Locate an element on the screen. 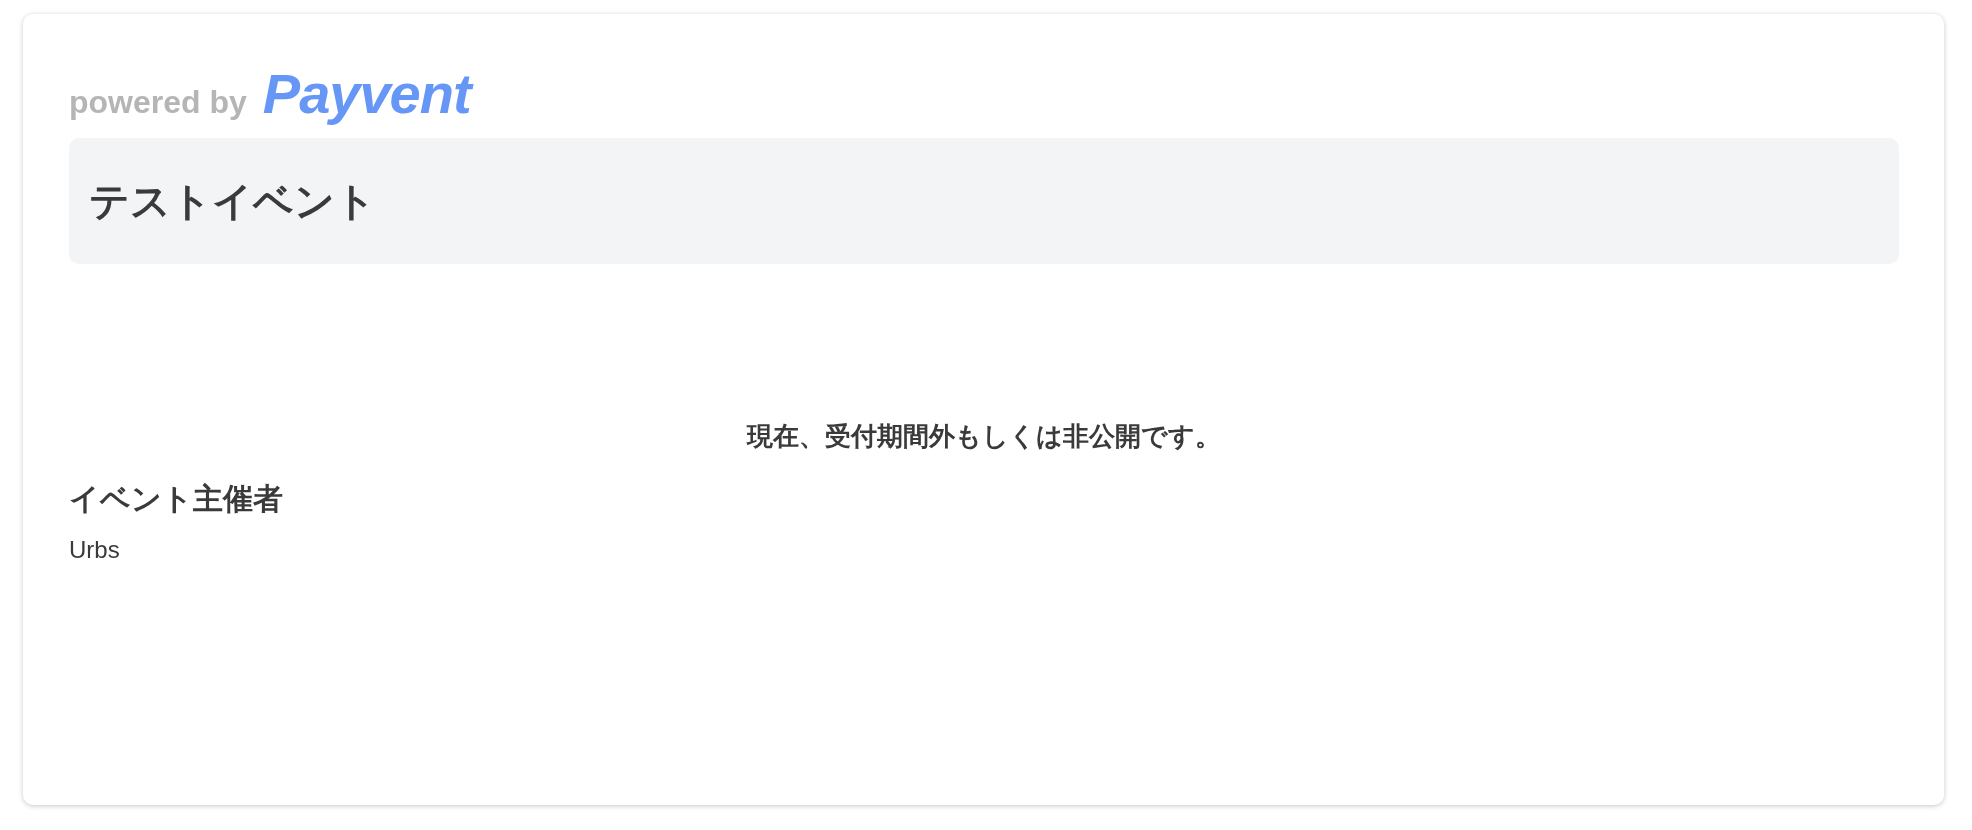  organizer-name: Urbs is located at coordinates (94, 550).